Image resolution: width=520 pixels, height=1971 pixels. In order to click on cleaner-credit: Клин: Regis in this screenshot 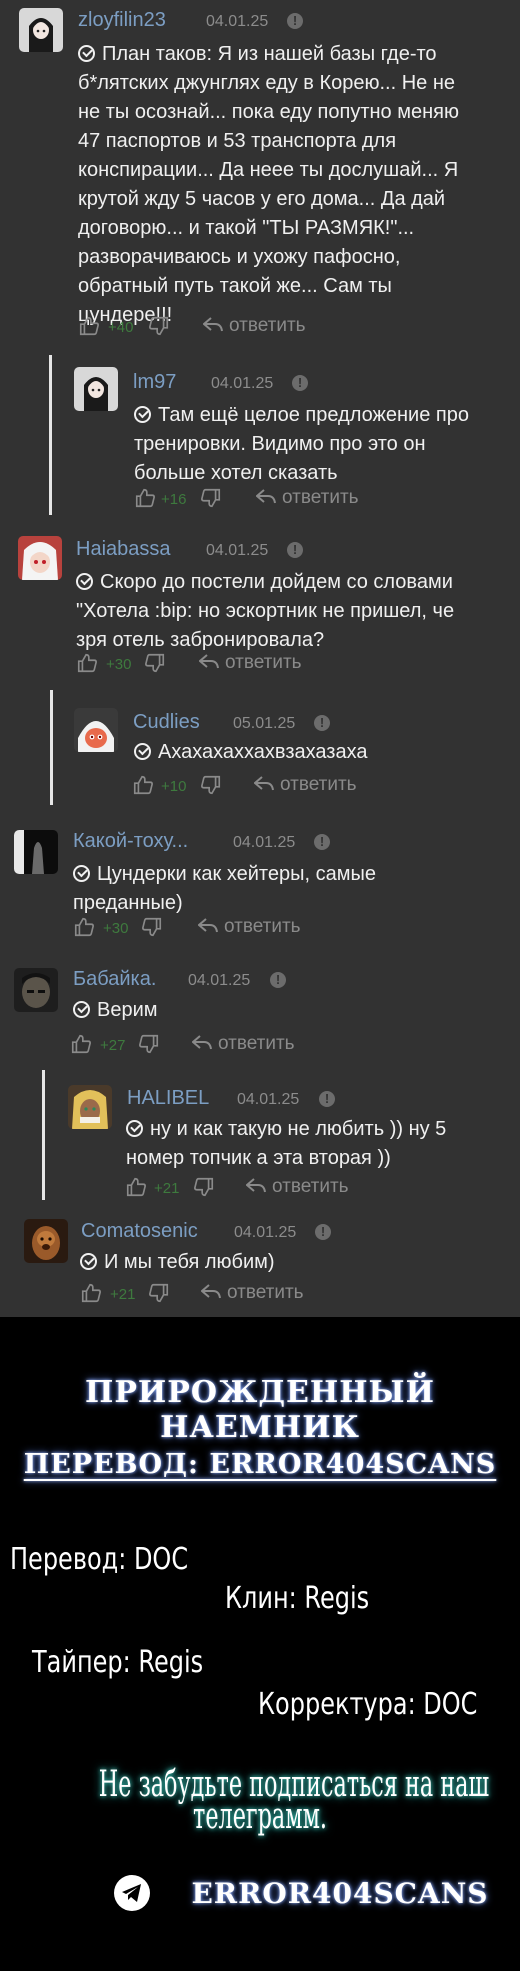, I will do `click(297, 1598)`.